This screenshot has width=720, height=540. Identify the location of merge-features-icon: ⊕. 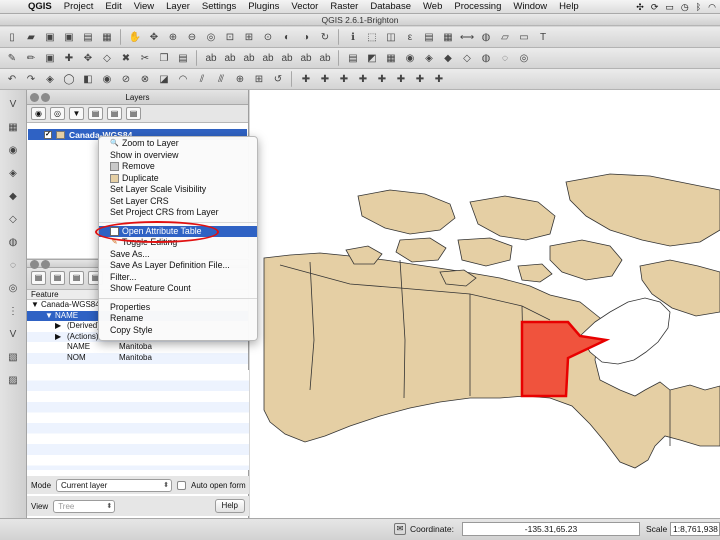
(240, 79).